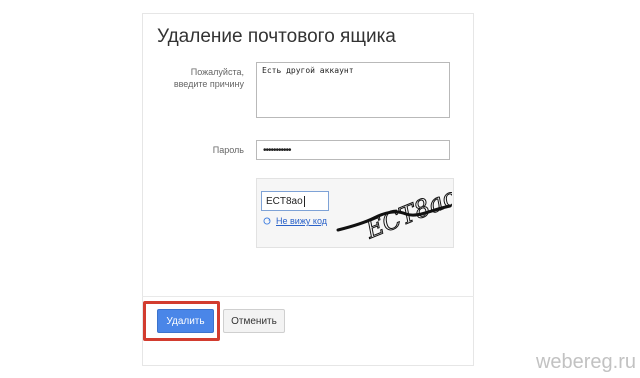  I want to click on text-cursor, so click(304, 201).